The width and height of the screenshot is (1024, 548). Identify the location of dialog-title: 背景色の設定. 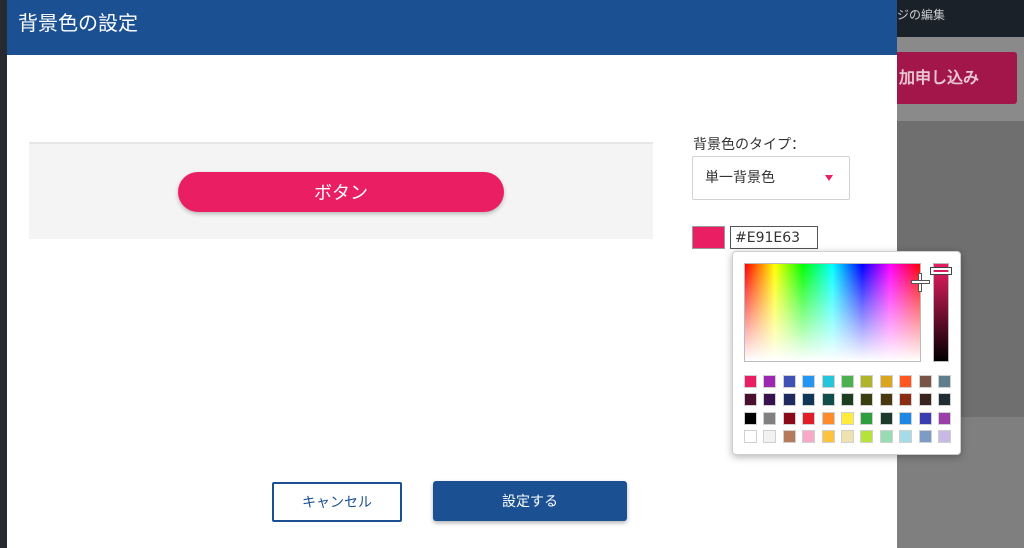
(78, 23).